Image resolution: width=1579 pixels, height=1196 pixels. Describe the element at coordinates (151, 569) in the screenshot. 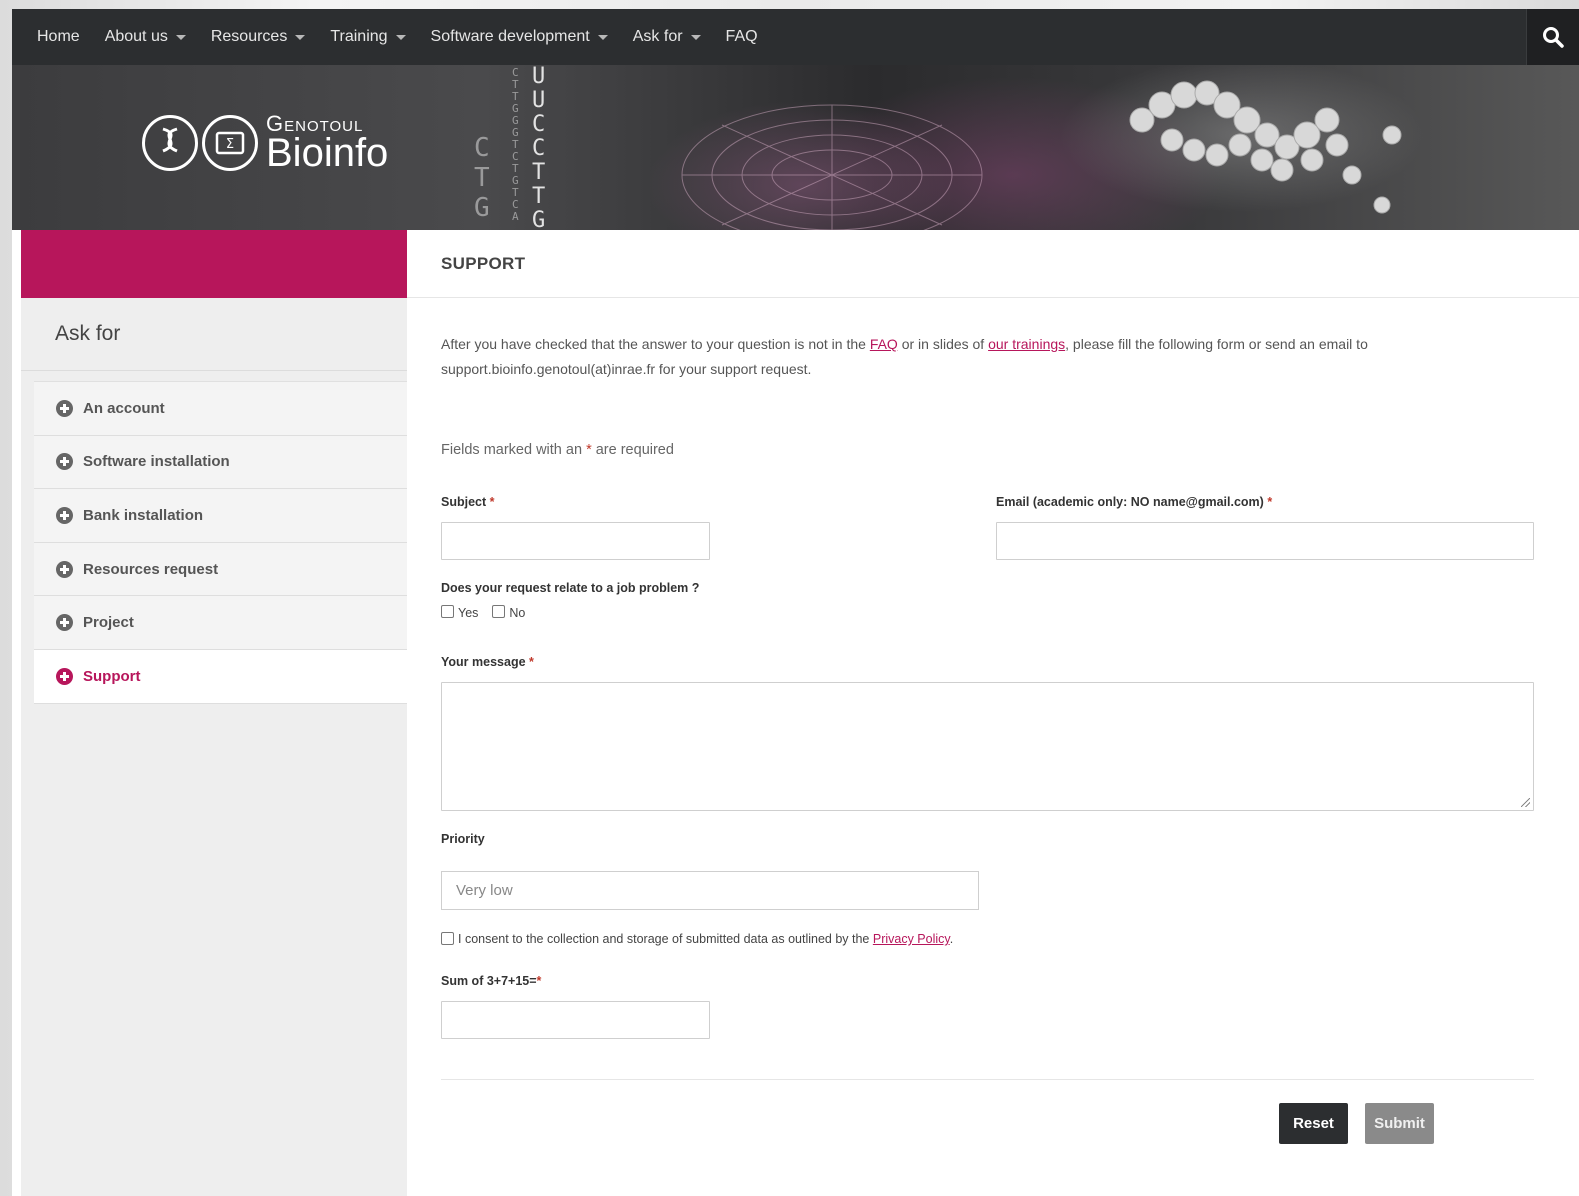

I see `sidebar-item-label: Resources request` at that location.